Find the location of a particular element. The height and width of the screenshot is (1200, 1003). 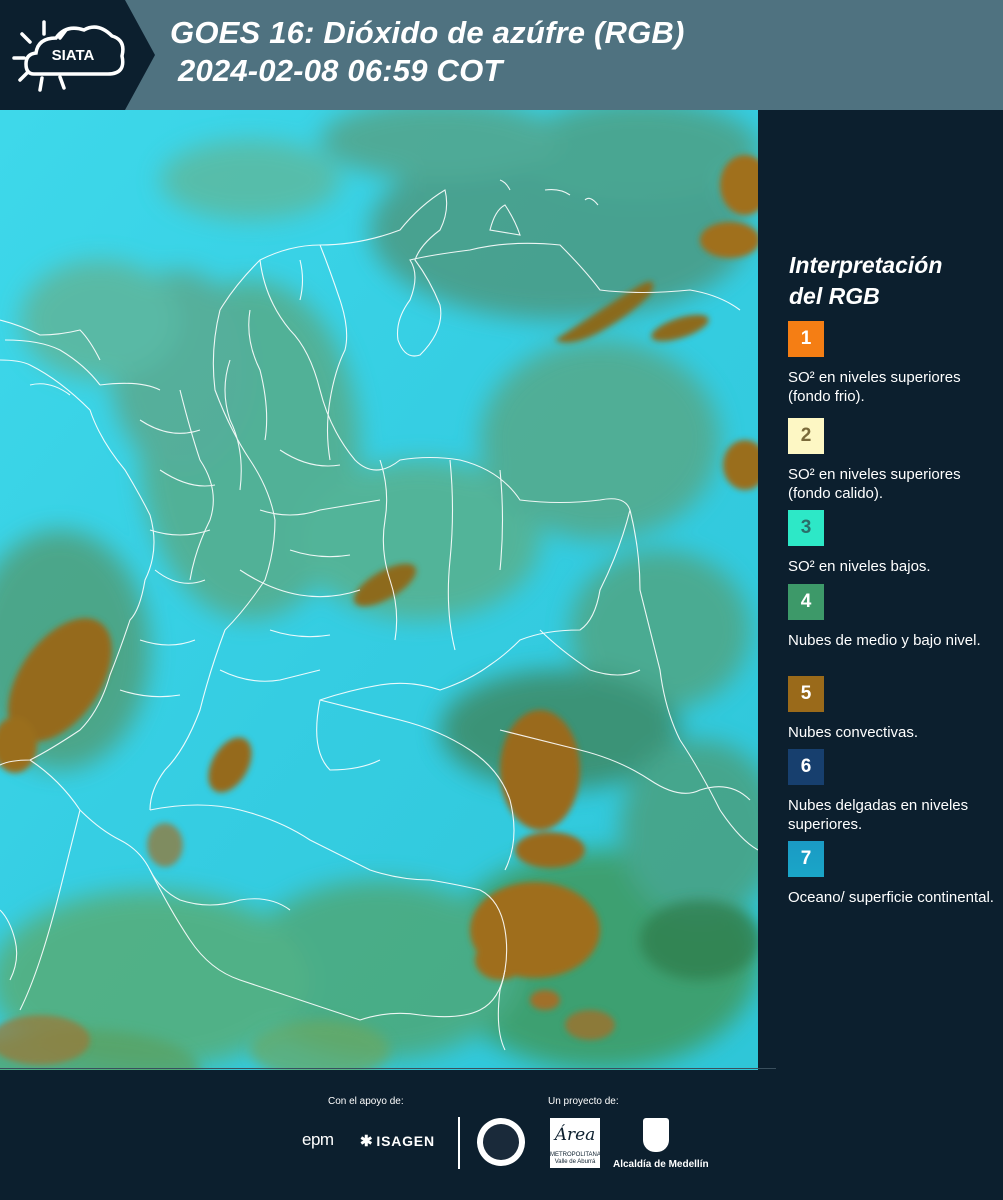

legend-item-7: 7 Oceano/ superficie continental. is located at coordinates (893, 874).